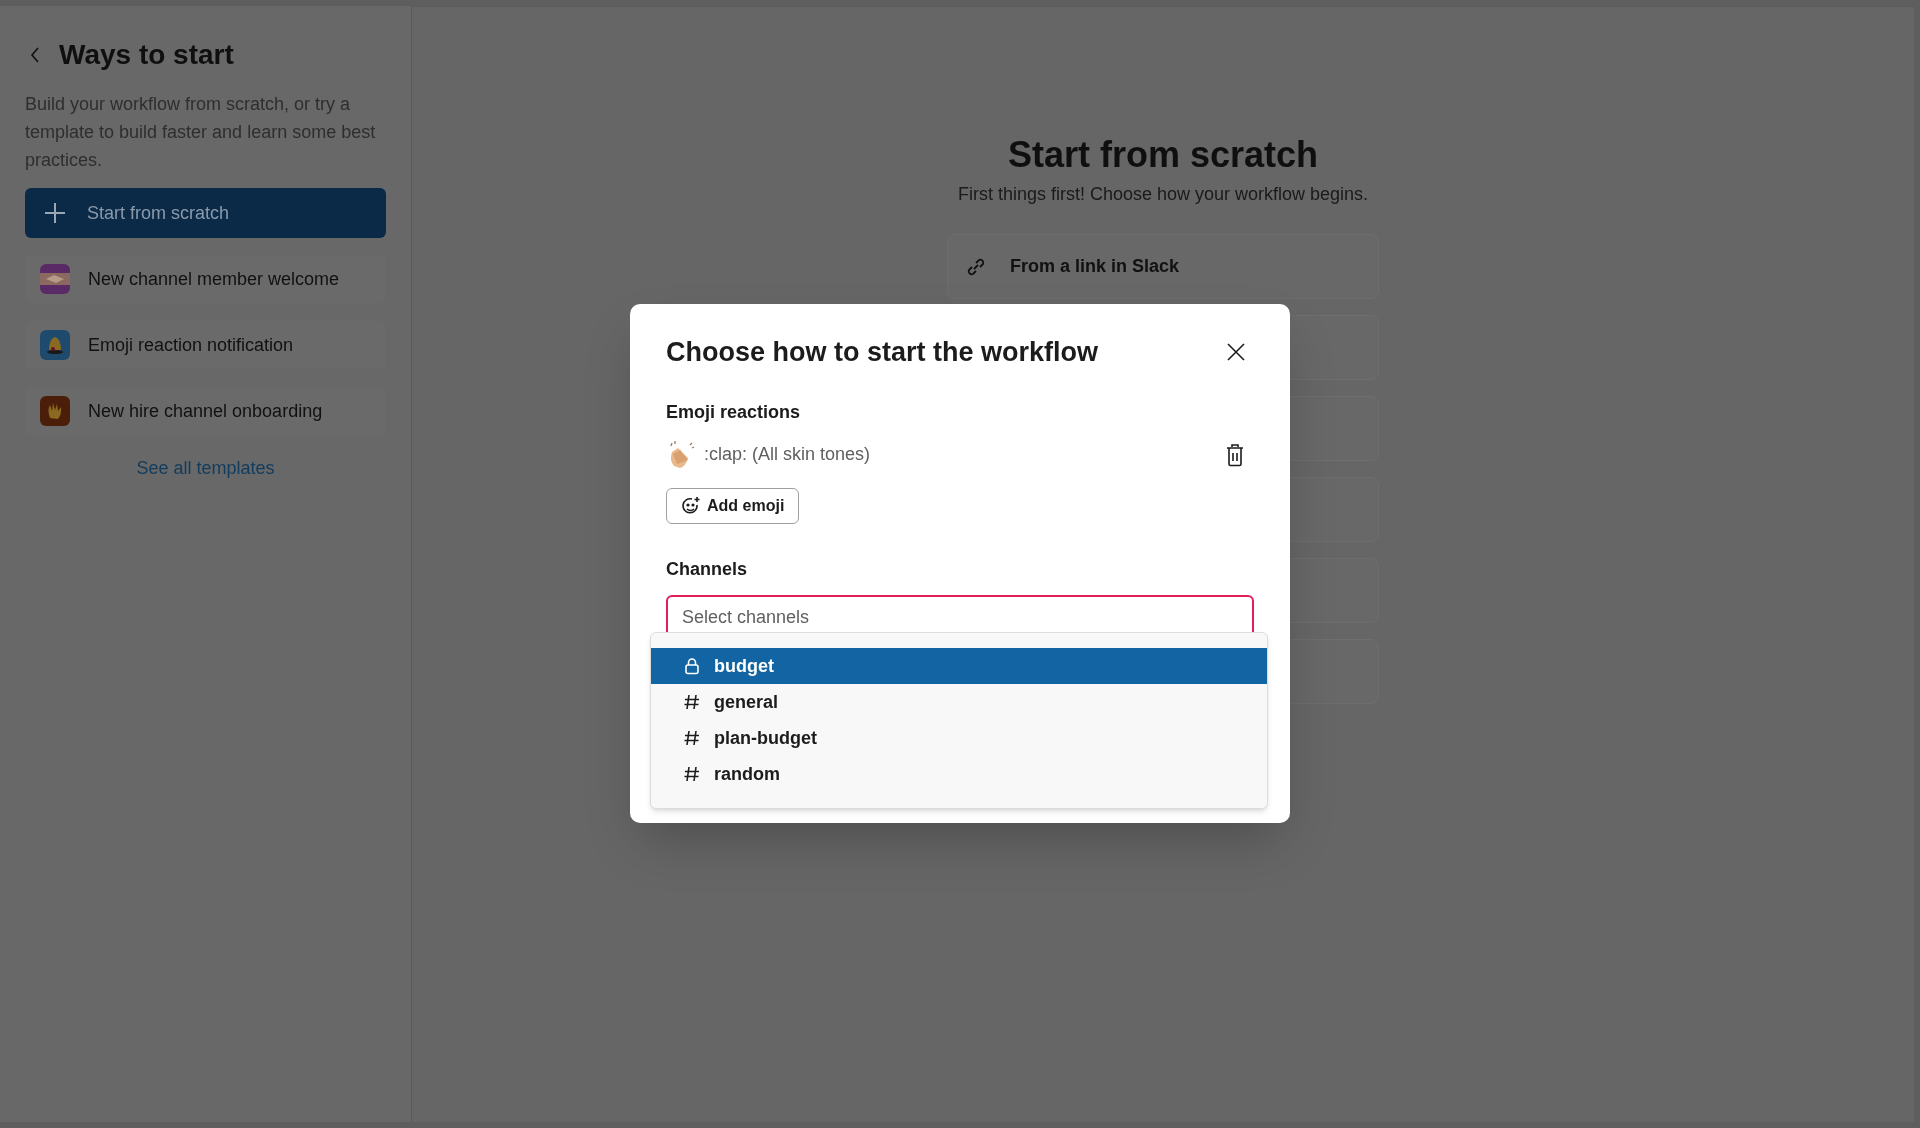  I want to click on channel-option: general, so click(959, 702).